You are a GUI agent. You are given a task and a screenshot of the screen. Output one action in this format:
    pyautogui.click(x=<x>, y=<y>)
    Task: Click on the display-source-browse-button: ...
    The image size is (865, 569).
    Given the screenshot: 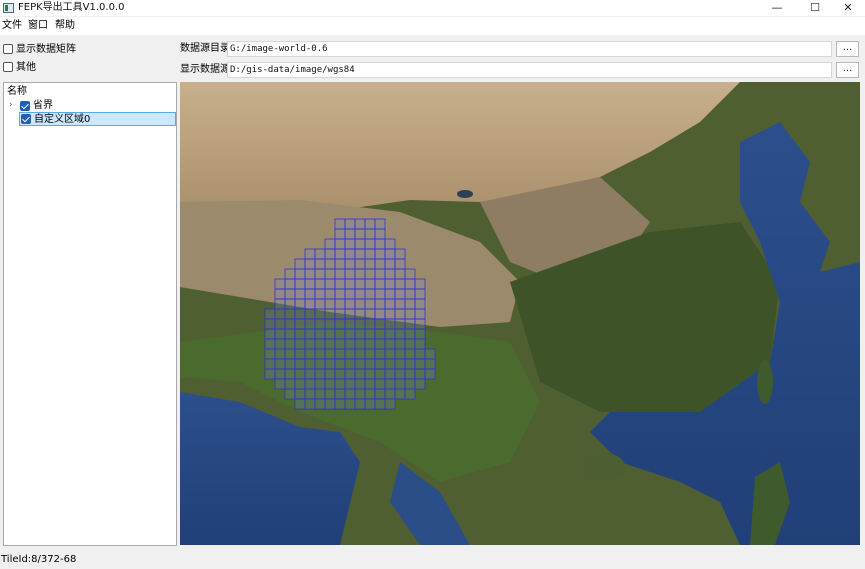 What is the action you would take?
    pyautogui.click(x=847, y=70)
    